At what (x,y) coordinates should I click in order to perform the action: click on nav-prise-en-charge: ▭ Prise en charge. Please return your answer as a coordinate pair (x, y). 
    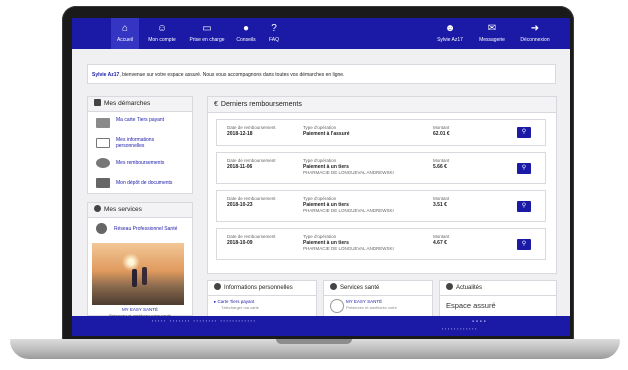
    Looking at the image, I should click on (207, 33).